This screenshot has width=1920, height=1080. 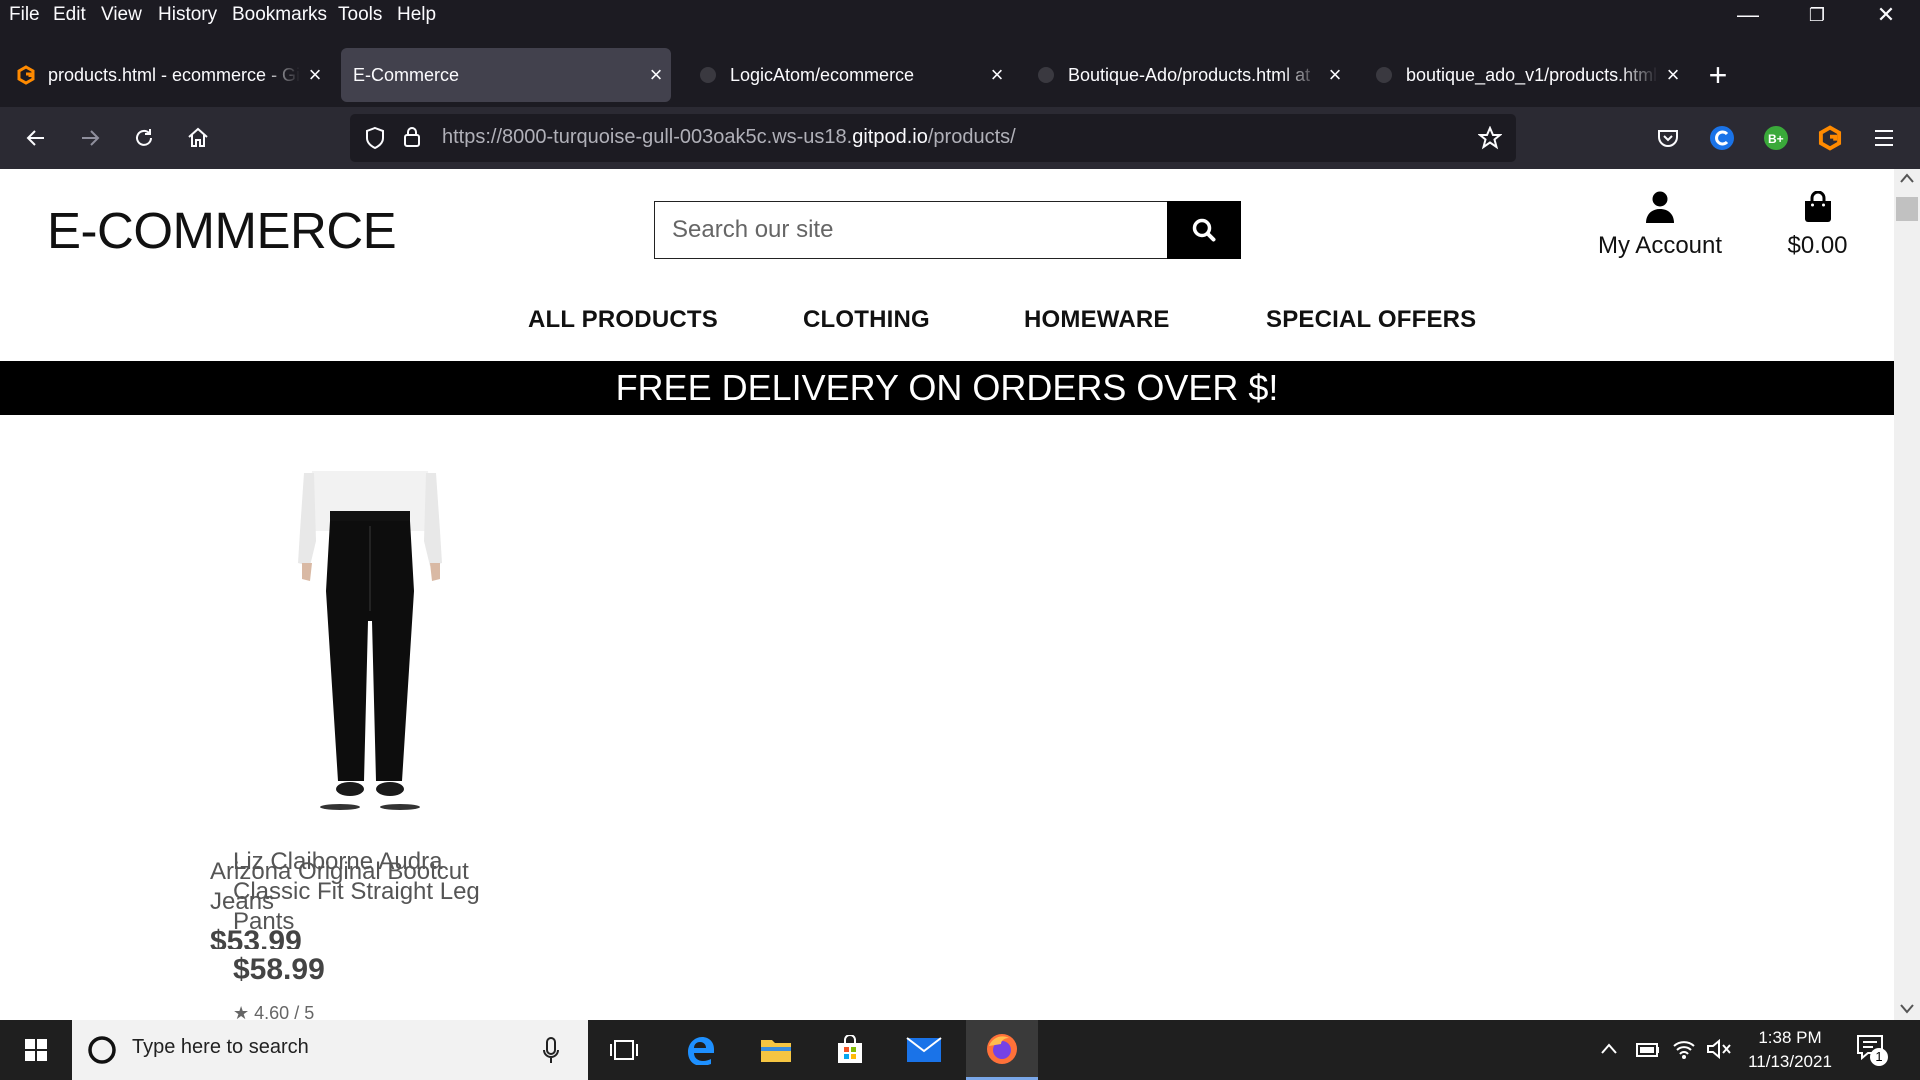 What do you see at coordinates (1884, 138) in the screenshot?
I see `app-menu-button` at bounding box center [1884, 138].